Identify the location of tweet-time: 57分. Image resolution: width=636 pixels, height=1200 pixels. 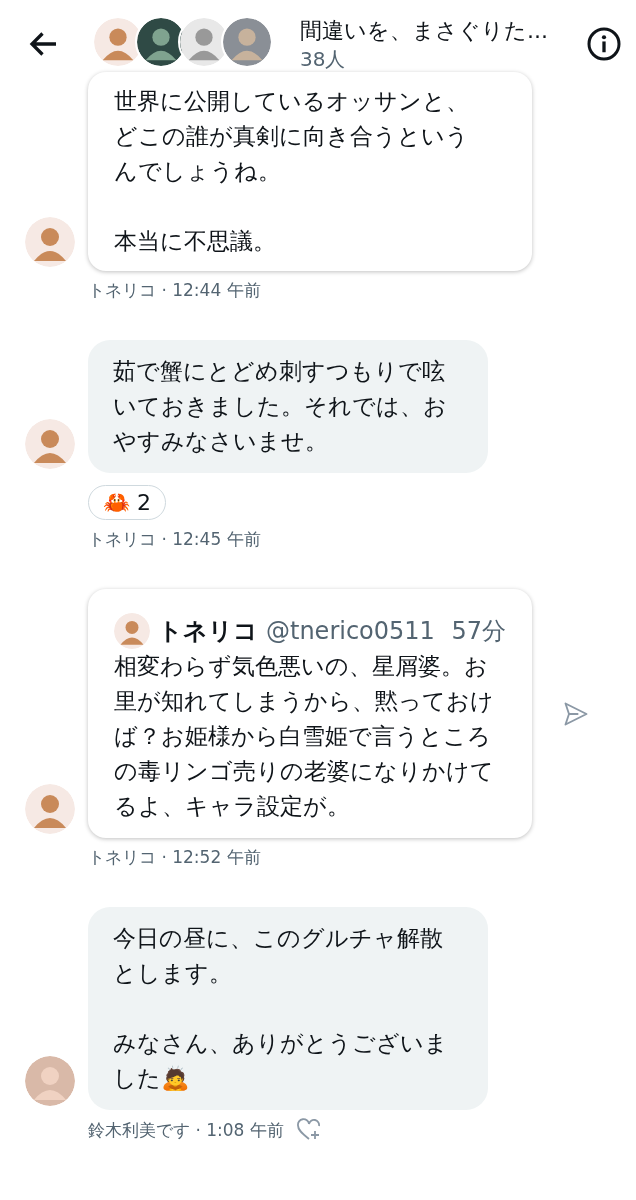
(478, 631).